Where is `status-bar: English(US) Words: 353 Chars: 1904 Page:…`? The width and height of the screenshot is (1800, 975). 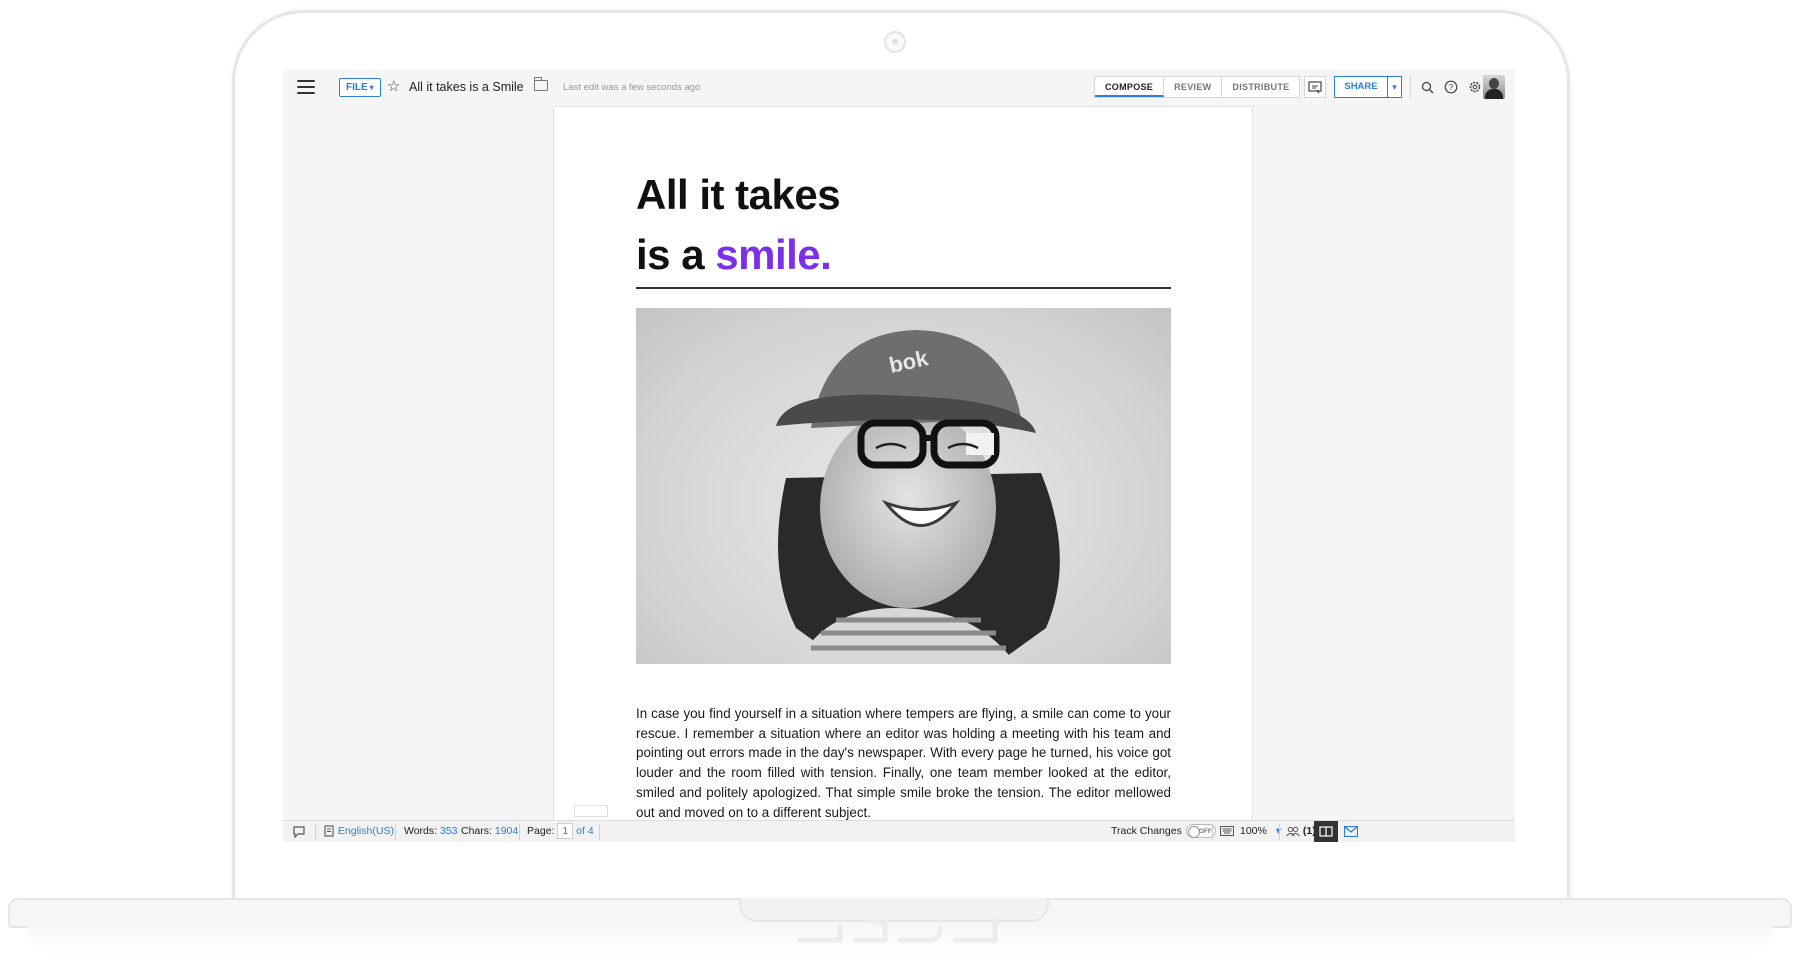
status-bar: English(US) Words: 353 Chars: 1904 Page:… is located at coordinates (899, 831).